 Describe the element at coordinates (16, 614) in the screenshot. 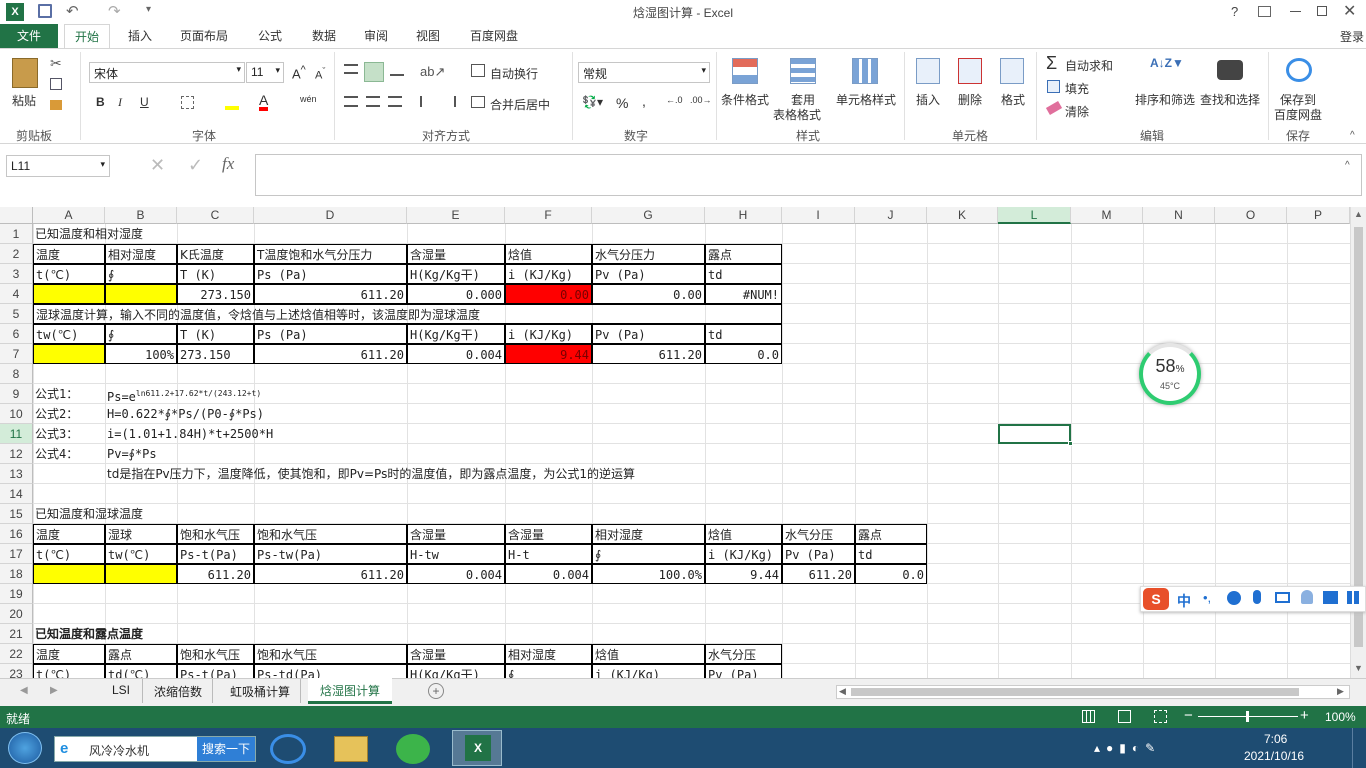

I see `row-header: 20` at that location.